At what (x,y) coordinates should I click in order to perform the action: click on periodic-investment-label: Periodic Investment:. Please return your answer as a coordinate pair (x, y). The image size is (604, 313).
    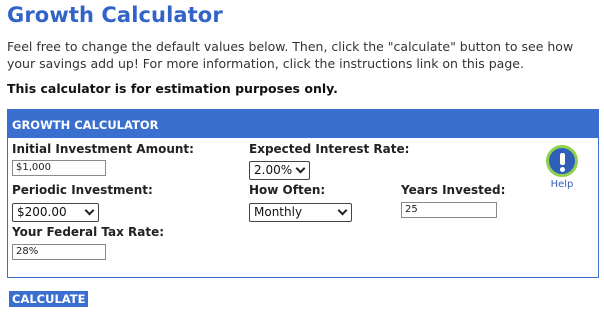
    Looking at the image, I should click on (82, 190).